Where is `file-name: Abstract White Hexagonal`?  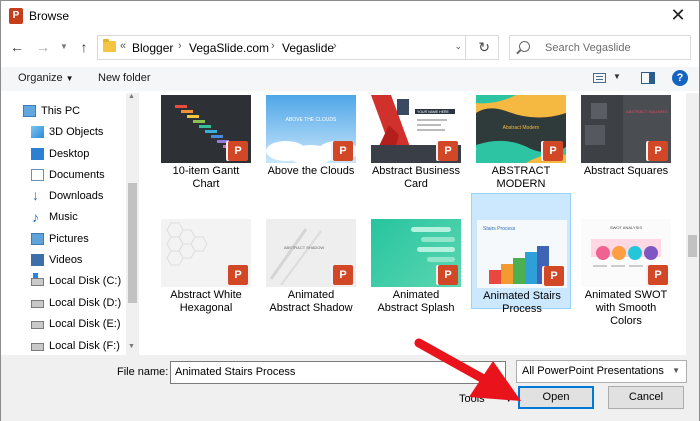 file-name: Abstract White Hexagonal is located at coordinates (206, 302).